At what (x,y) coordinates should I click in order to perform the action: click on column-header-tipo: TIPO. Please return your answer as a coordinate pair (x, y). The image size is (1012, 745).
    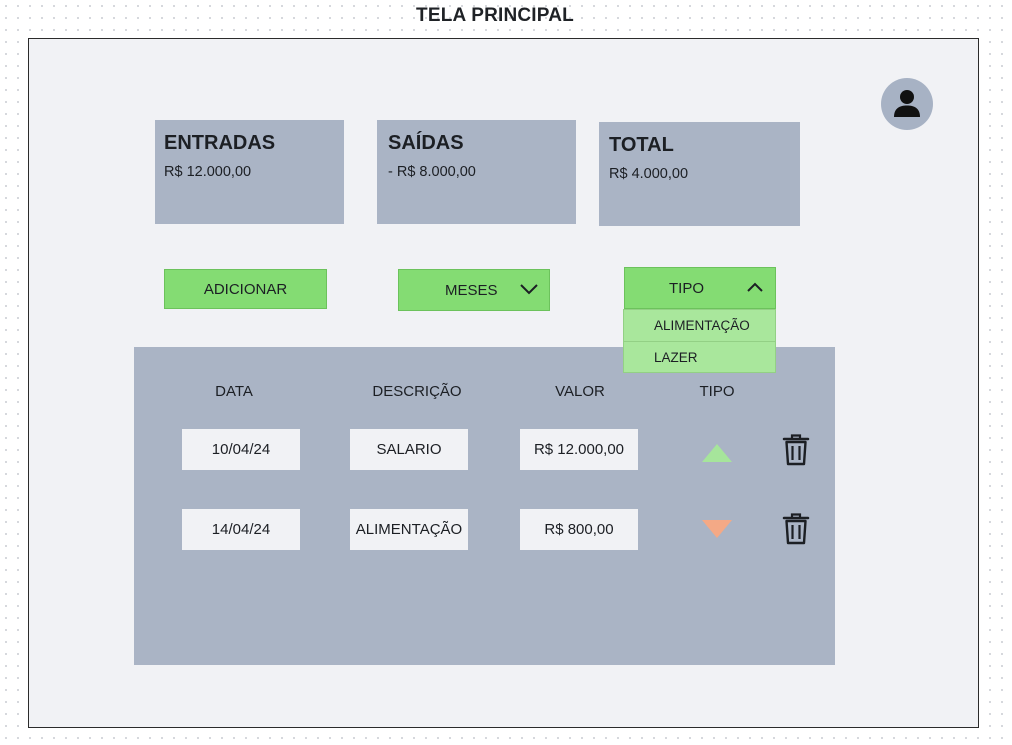
    Looking at the image, I should click on (717, 391).